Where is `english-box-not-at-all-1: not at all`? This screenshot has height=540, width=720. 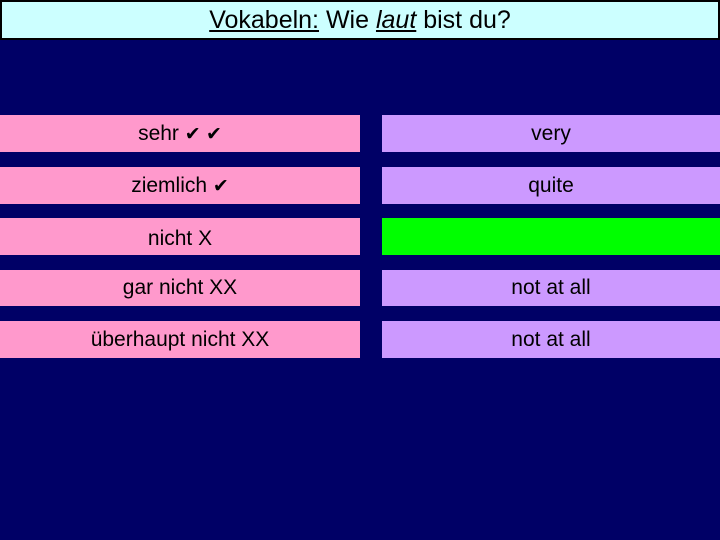 english-box-not-at-all-1: not at all is located at coordinates (551, 288).